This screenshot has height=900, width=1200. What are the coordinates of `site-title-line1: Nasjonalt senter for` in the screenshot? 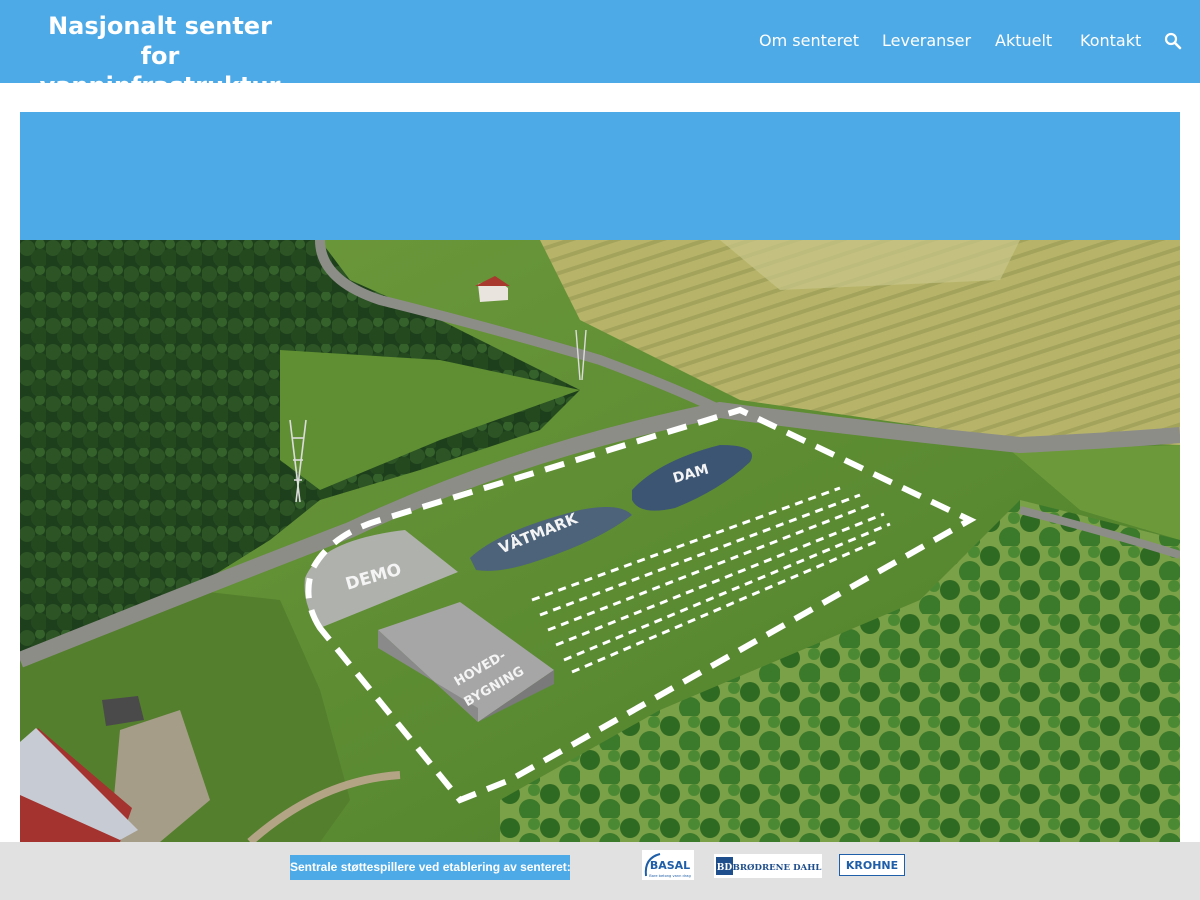 It's located at (160, 41).